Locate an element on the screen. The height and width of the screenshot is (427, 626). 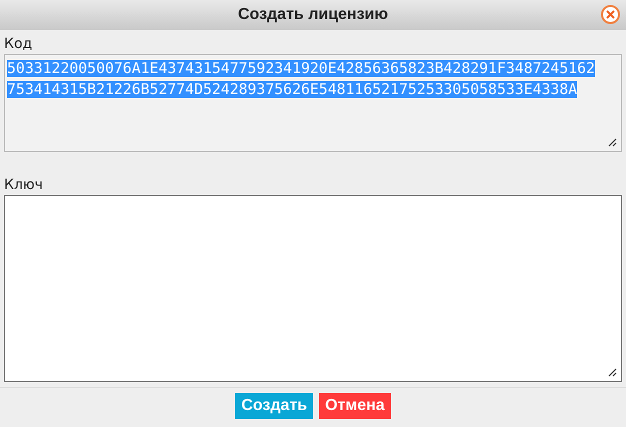
cancel-button: Отмена is located at coordinates (355, 406).